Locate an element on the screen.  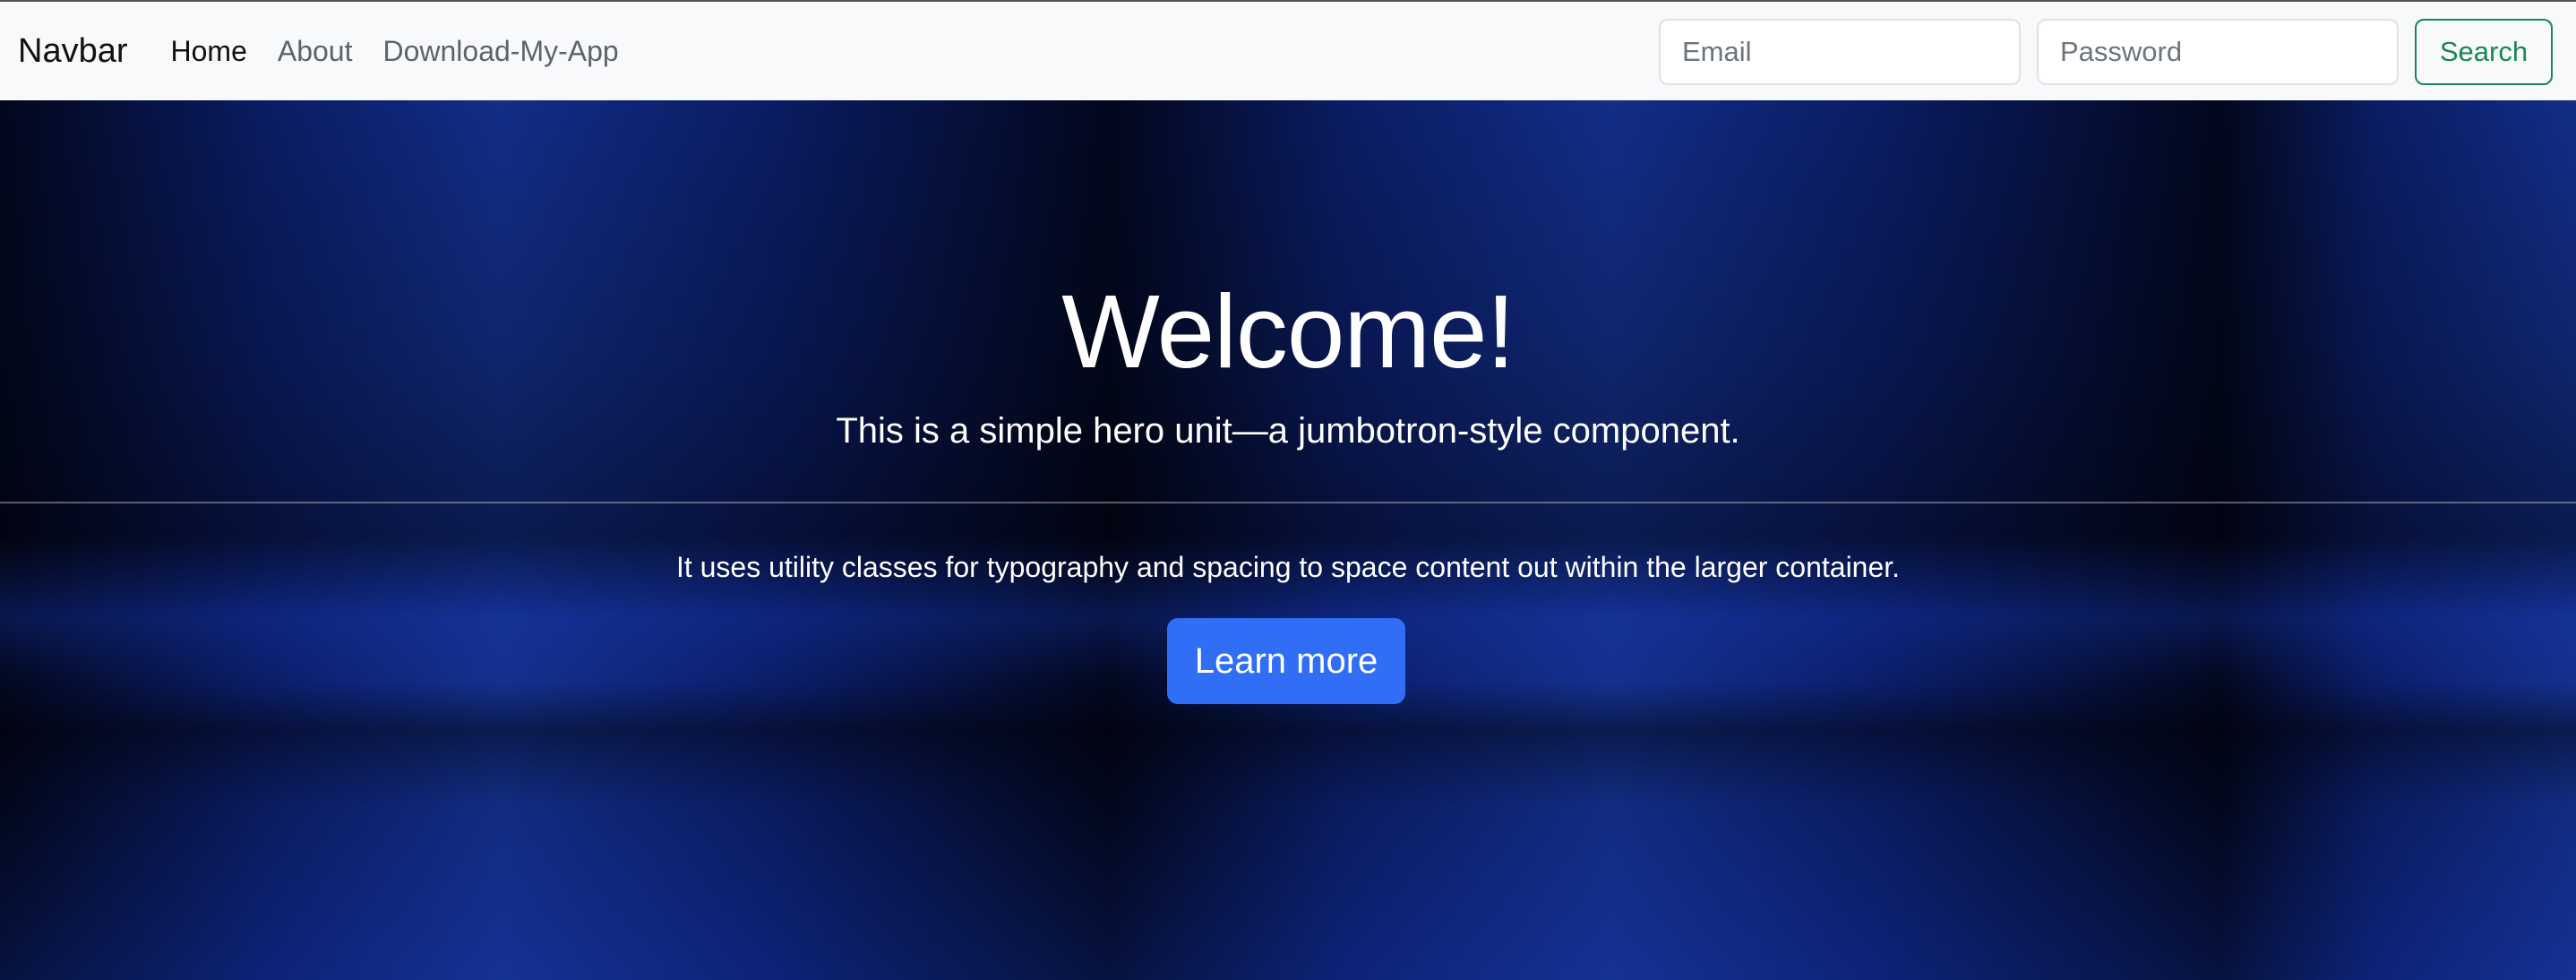
navbar-brand: Navbar is located at coordinates (73, 51).